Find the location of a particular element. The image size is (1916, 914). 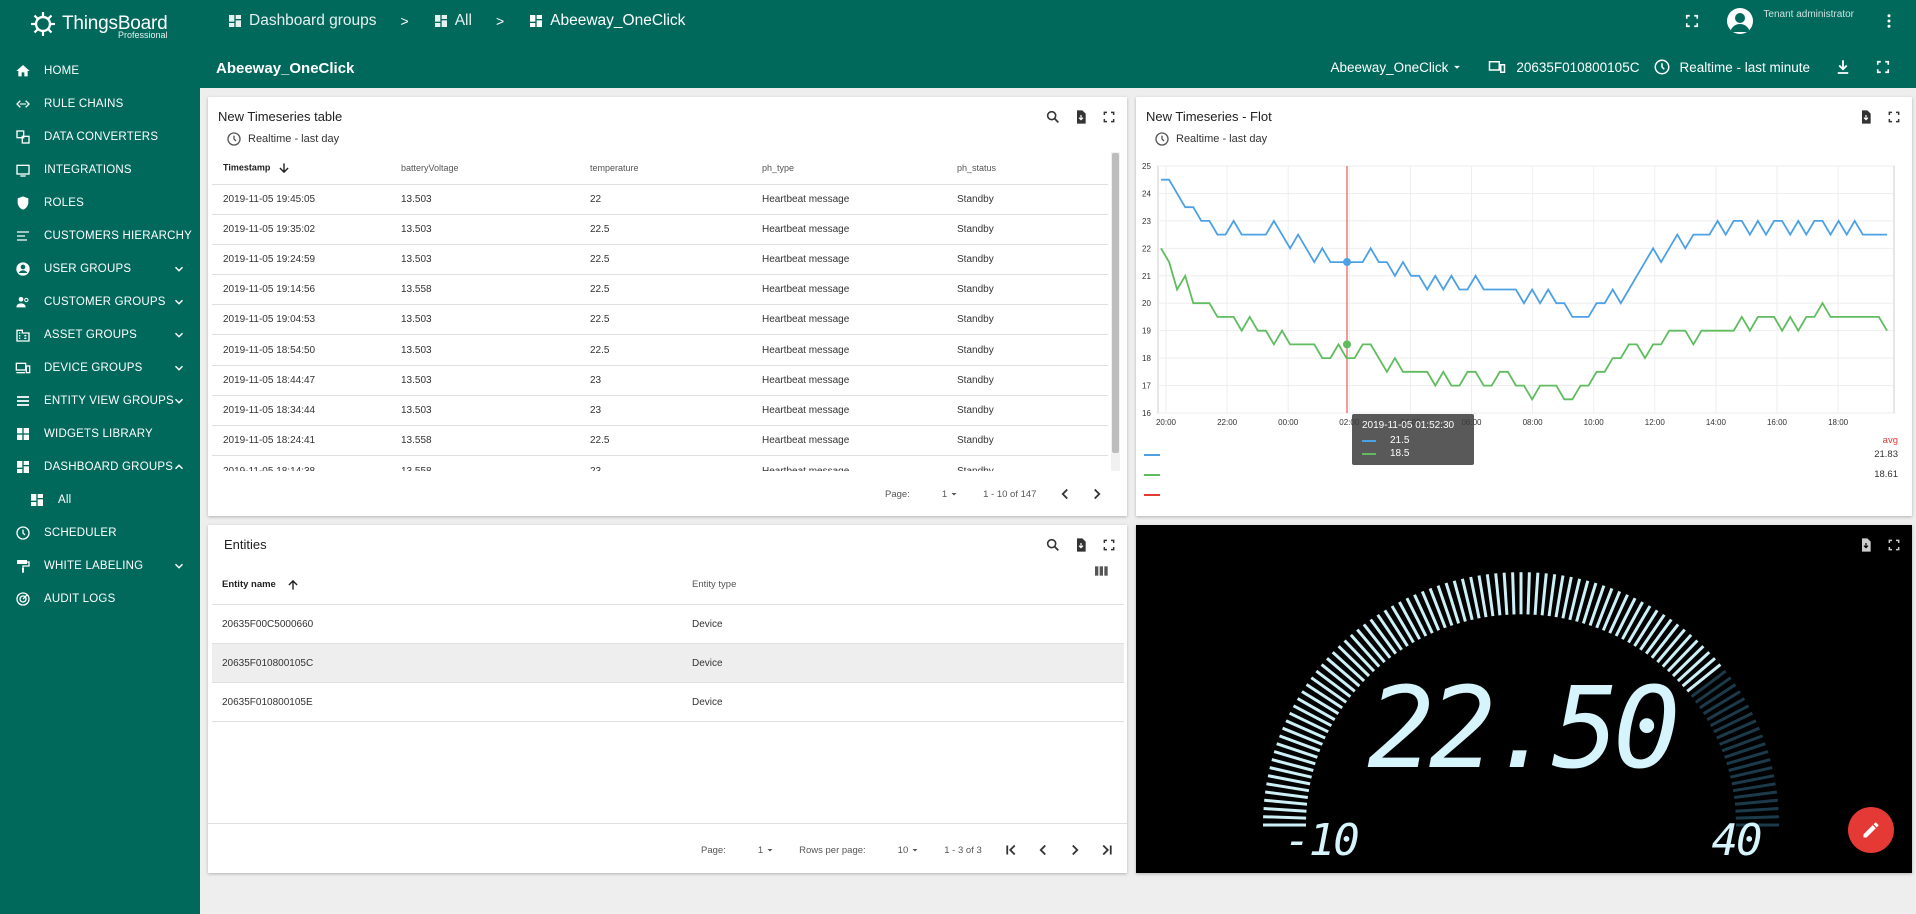

download-icon is located at coordinates (1843, 67).